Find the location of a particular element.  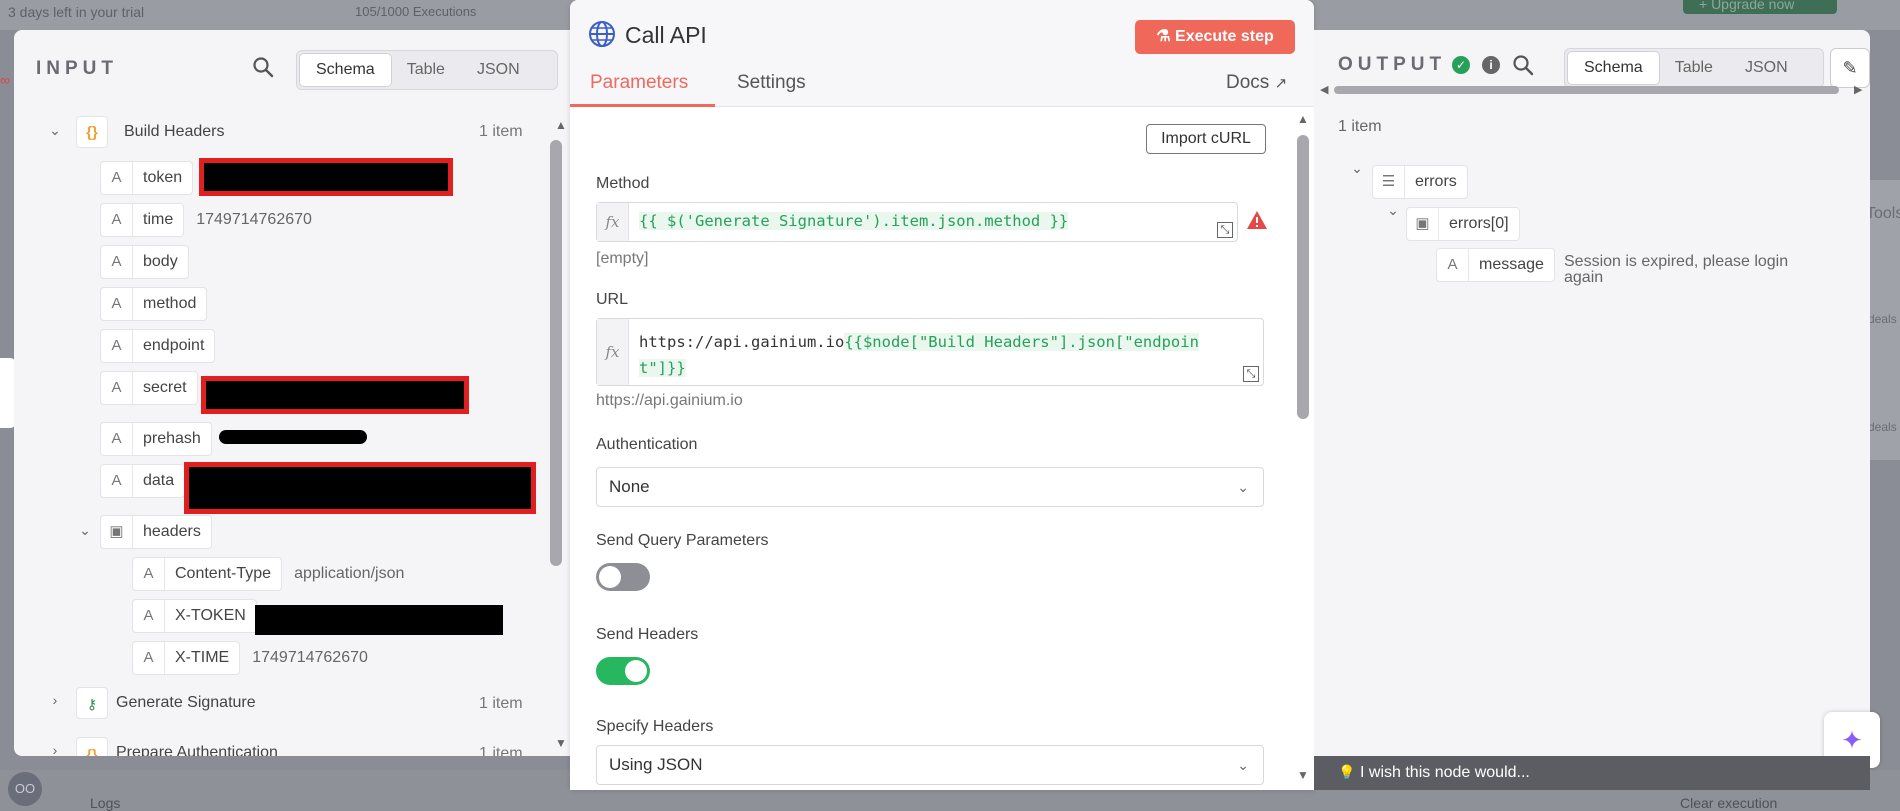

redacted-xtoken-value is located at coordinates (379, 620).